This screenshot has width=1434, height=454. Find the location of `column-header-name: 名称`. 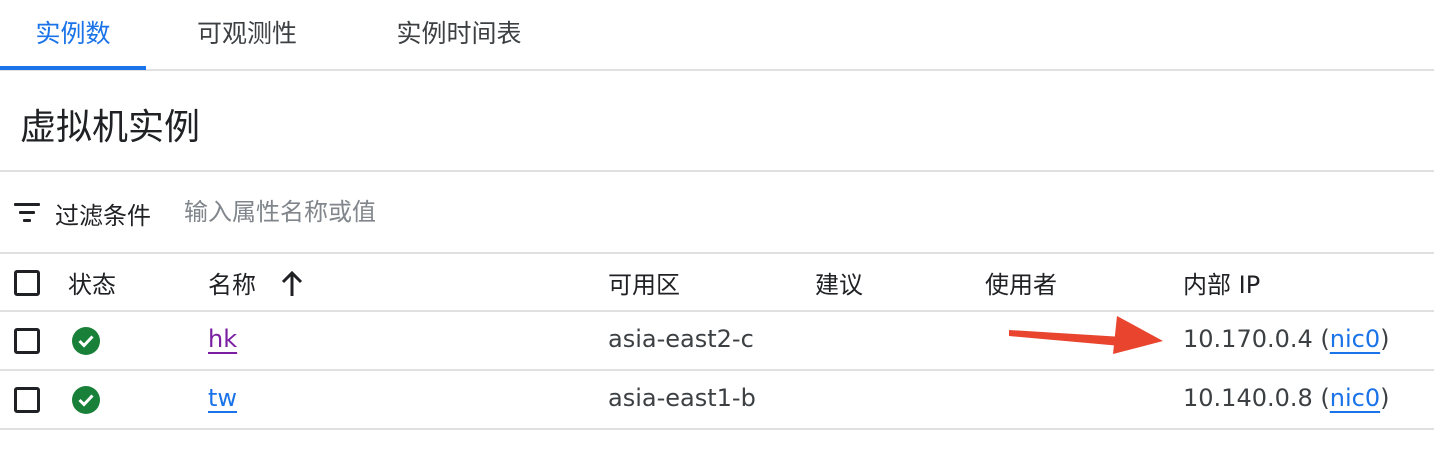

column-header-name: 名称 is located at coordinates (232, 282).